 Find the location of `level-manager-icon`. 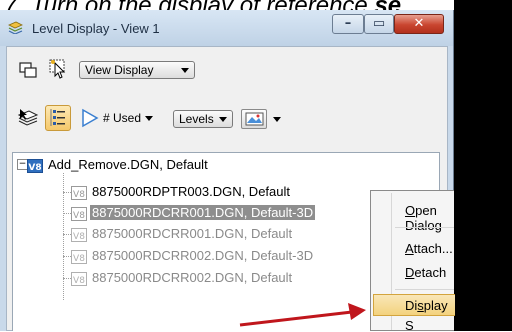

level-manager-icon is located at coordinates (28, 118).